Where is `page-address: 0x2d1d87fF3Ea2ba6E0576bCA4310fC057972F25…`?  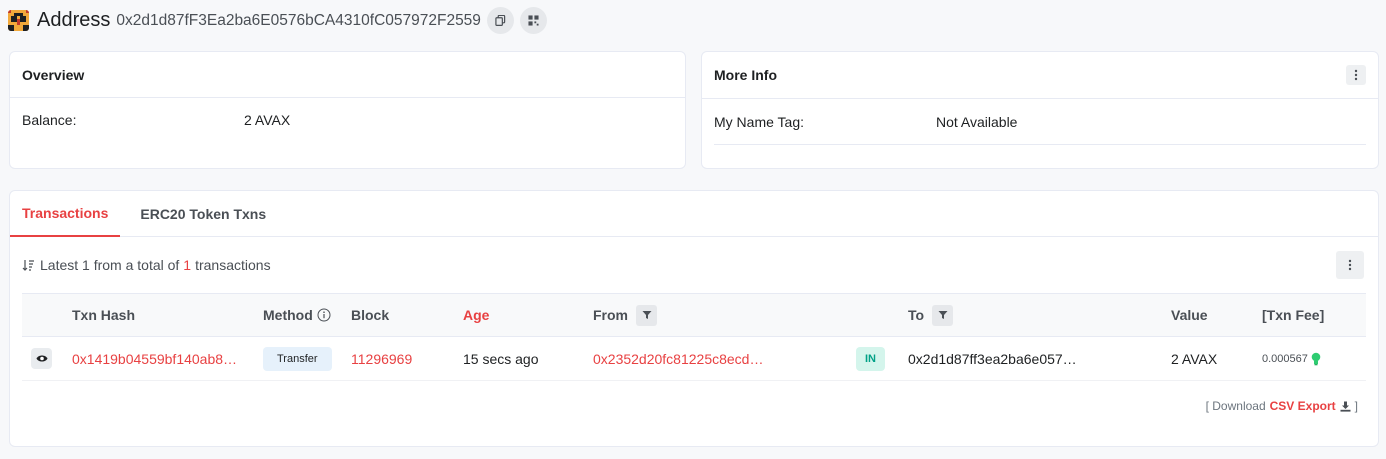
page-address: 0x2d1d87fF3Ea2ba6E0576bCA4310fC057972F25… is located at coordinates (298, 20).